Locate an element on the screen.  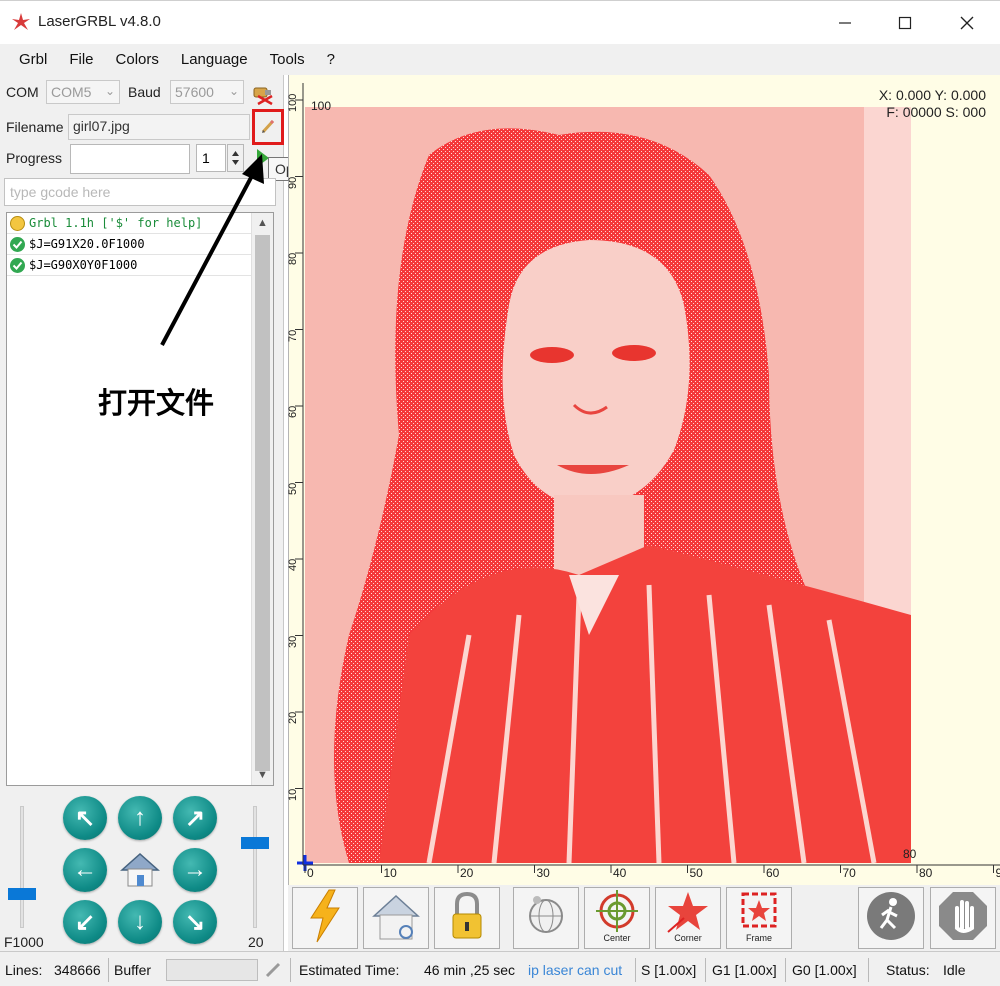
close-icon is located at coordinates (967, 23).